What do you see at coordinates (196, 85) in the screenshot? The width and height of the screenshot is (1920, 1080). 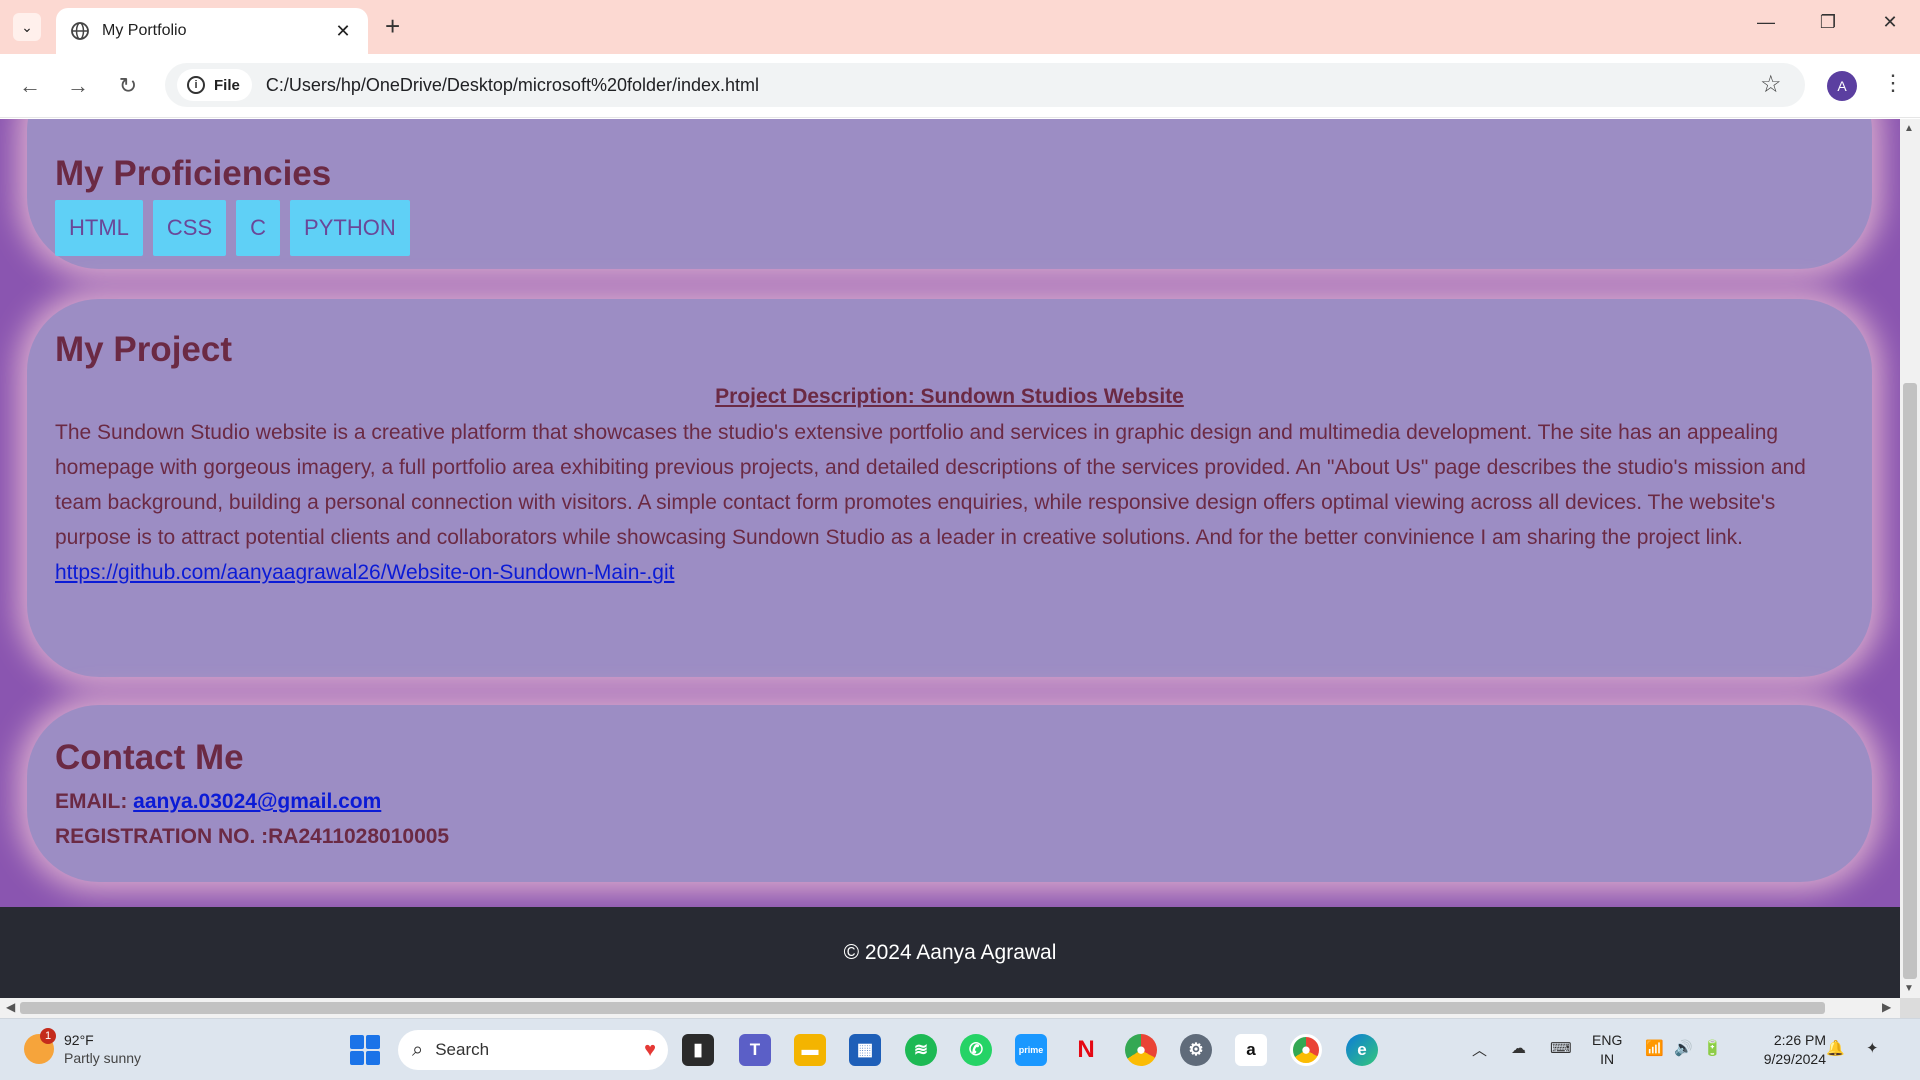 I see `info-icon: i` at bounding box center [196, 85].